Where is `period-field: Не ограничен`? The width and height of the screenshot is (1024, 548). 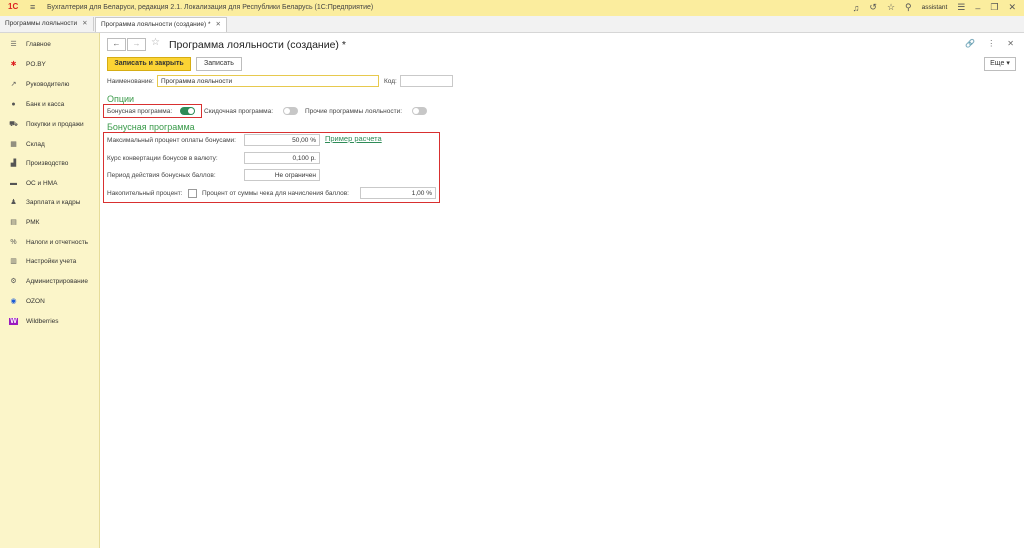
period-field: Не ограничен is located at coordinates (282, 175).